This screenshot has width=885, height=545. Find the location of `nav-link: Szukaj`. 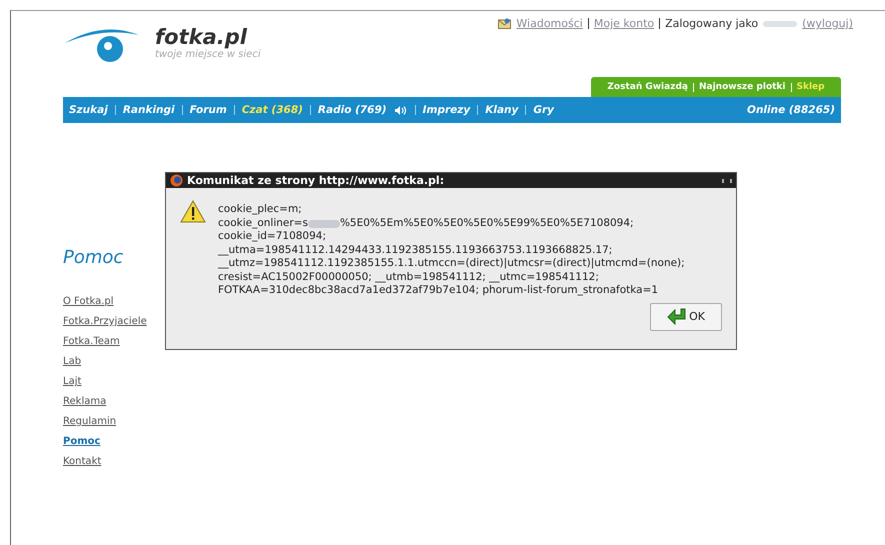

nav-link: Szukaj is located at coordinates (88, 110).